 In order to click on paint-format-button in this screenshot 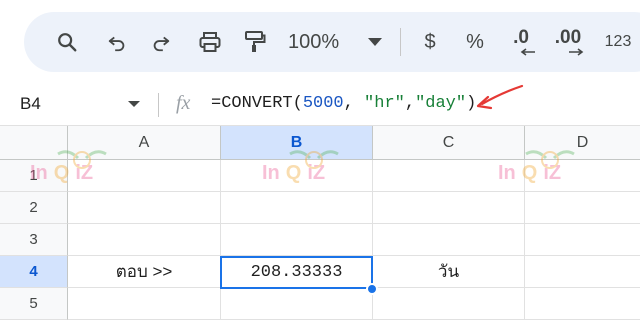, I will do `click(255, 42)`.